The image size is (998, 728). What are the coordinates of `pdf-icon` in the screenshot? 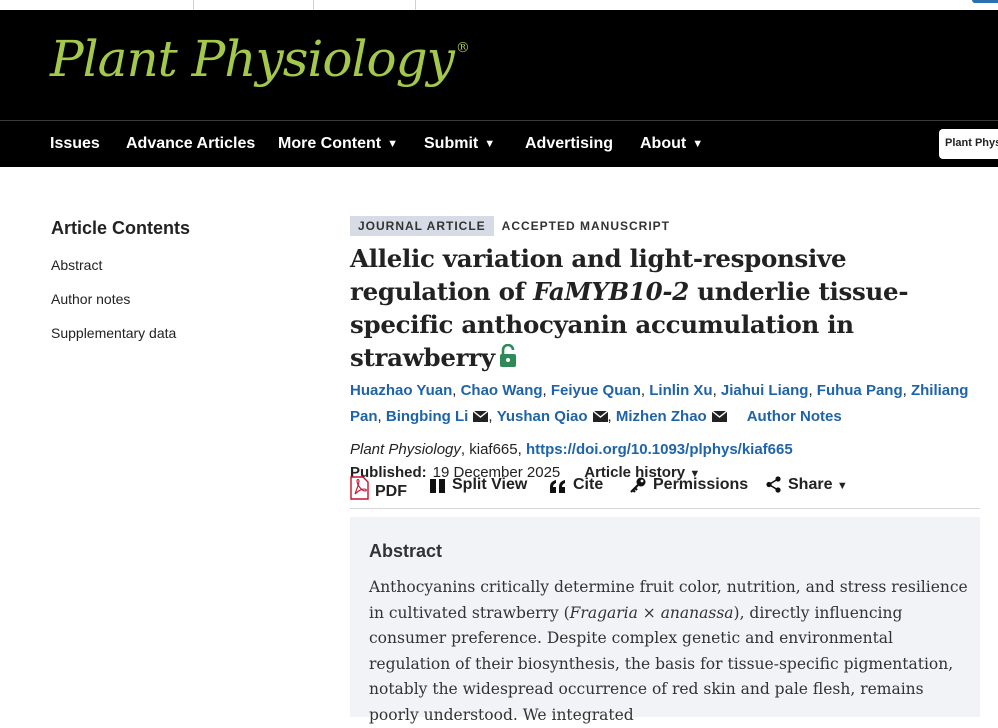 It's located at (359, 488).